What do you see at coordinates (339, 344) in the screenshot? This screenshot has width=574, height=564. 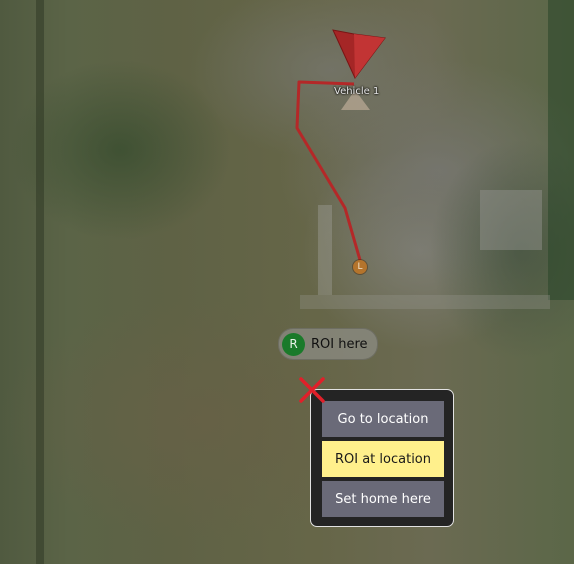 I see `roi-label: ROI here` at bounding box center [339, 344].